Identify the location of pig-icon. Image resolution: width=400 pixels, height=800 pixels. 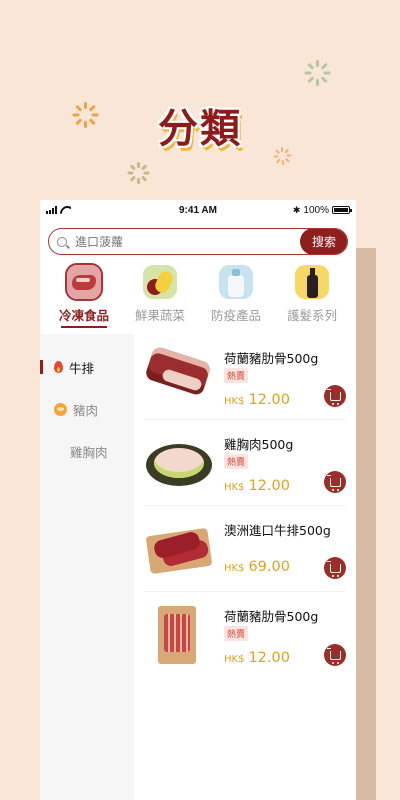
(60, 409).